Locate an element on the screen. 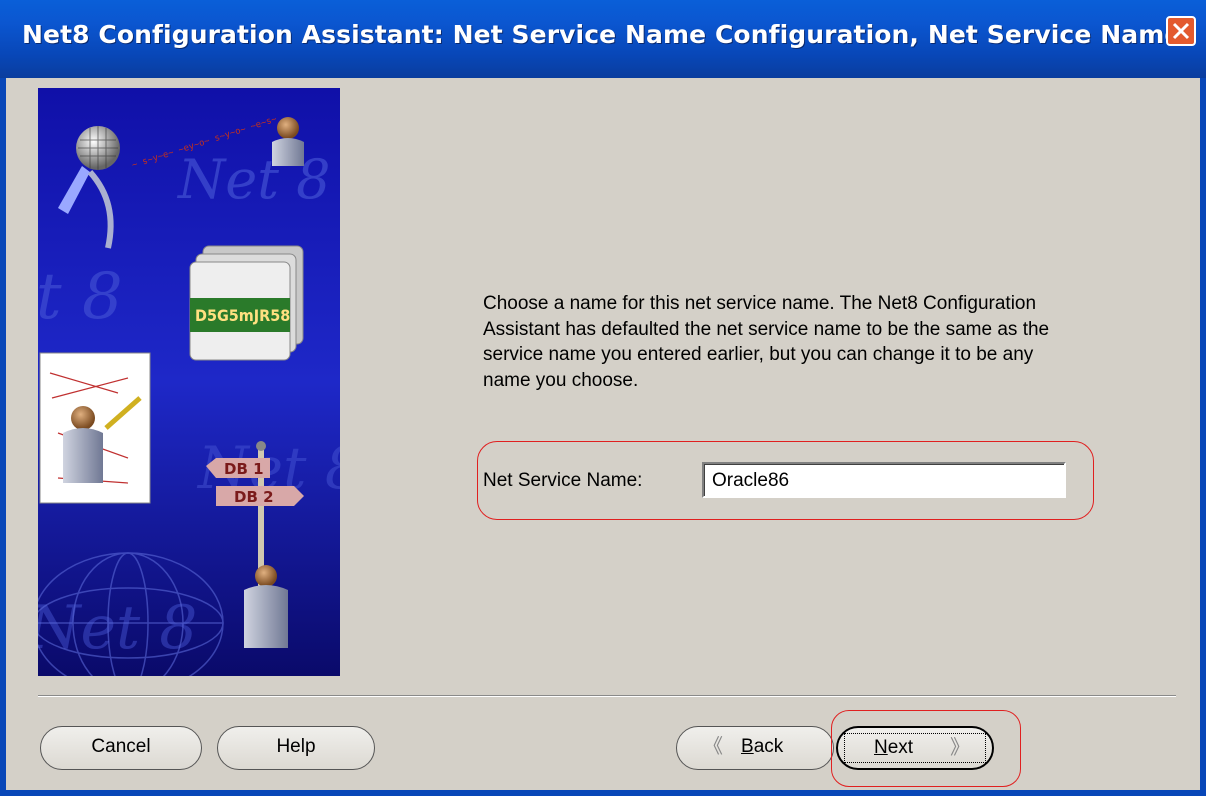 This screenshot has width=1206, height=796. folder-label: D5G5mJR58 is located at coordinates (242, 315).